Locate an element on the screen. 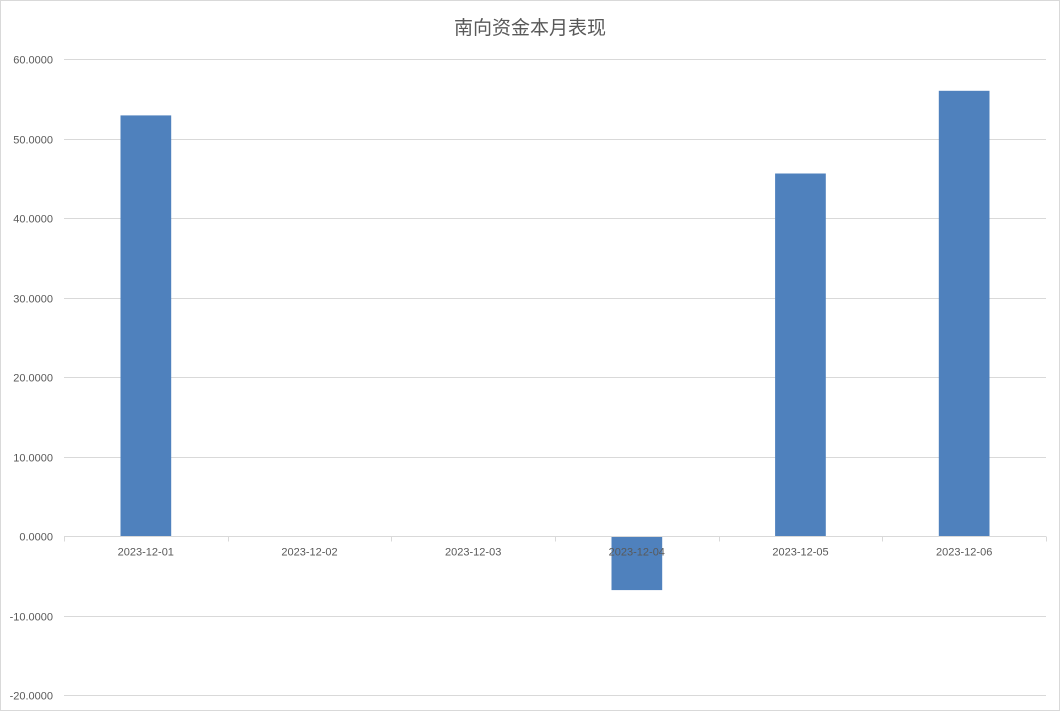 The image size is (1060, 711). x-tick-label: 2023-12-02 is located at coordinates (309, 553).